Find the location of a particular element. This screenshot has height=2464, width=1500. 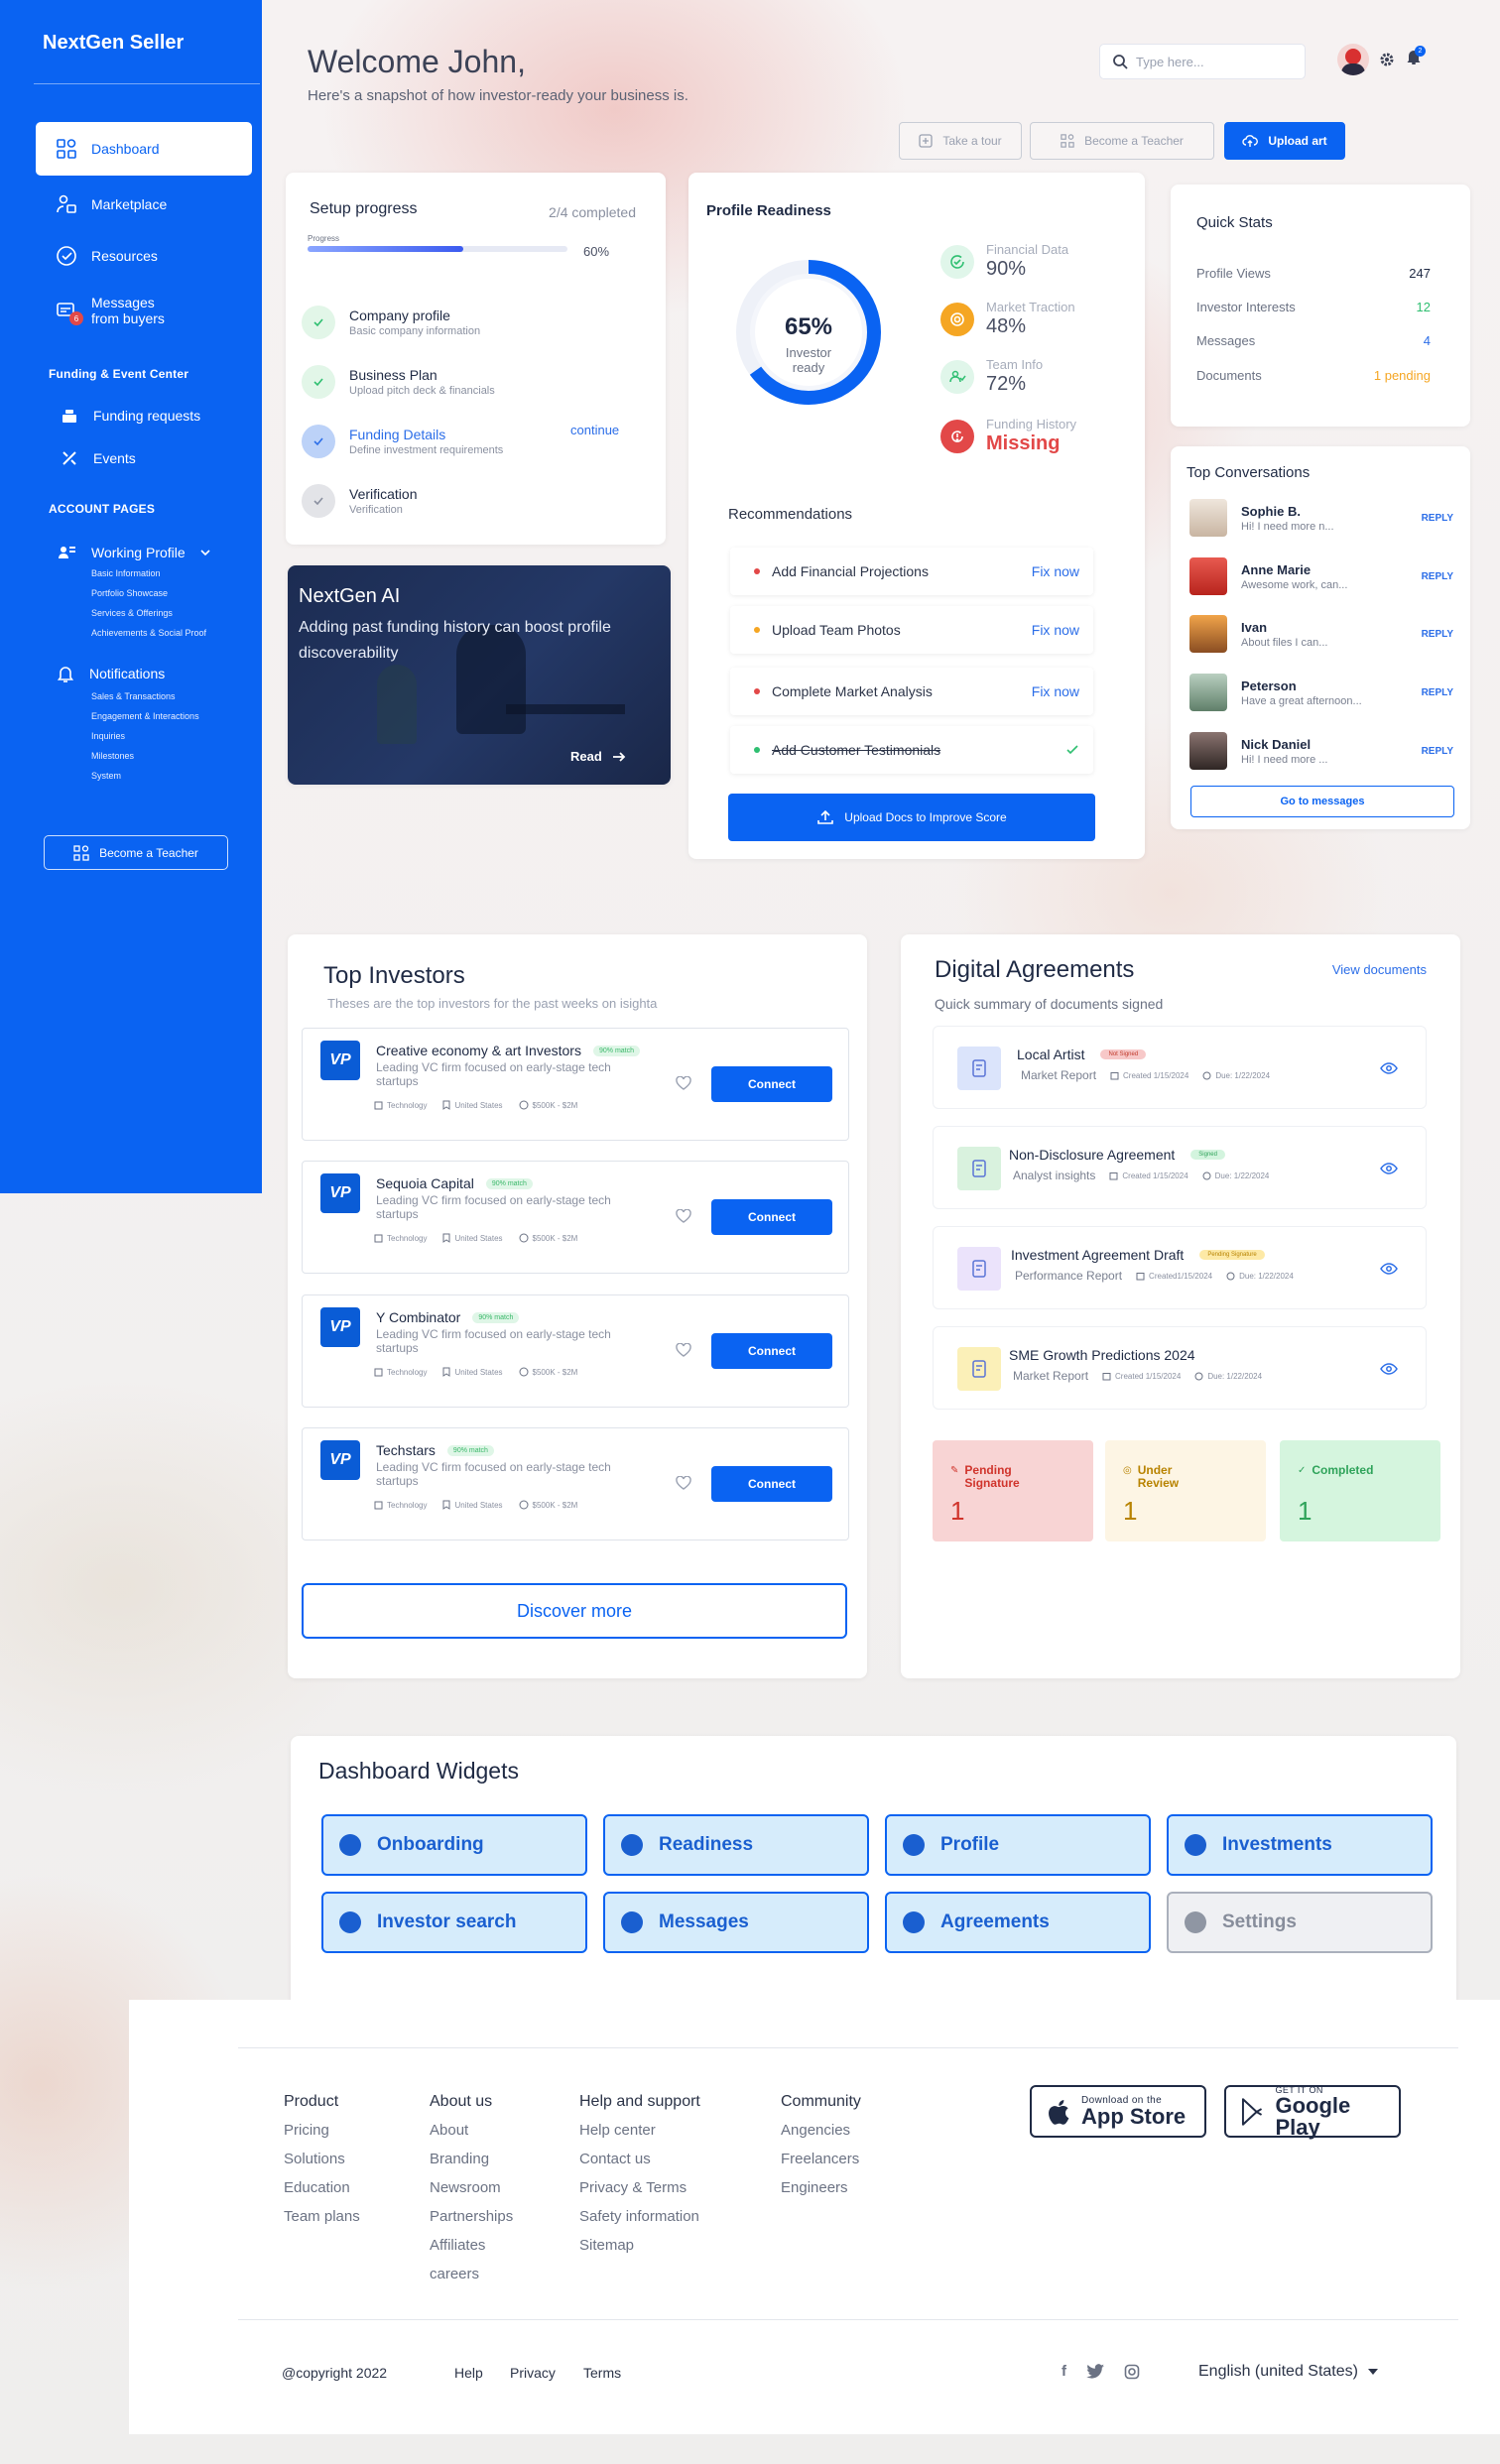

link-basic-information: Basic Information is located at coordinates (148, 573).